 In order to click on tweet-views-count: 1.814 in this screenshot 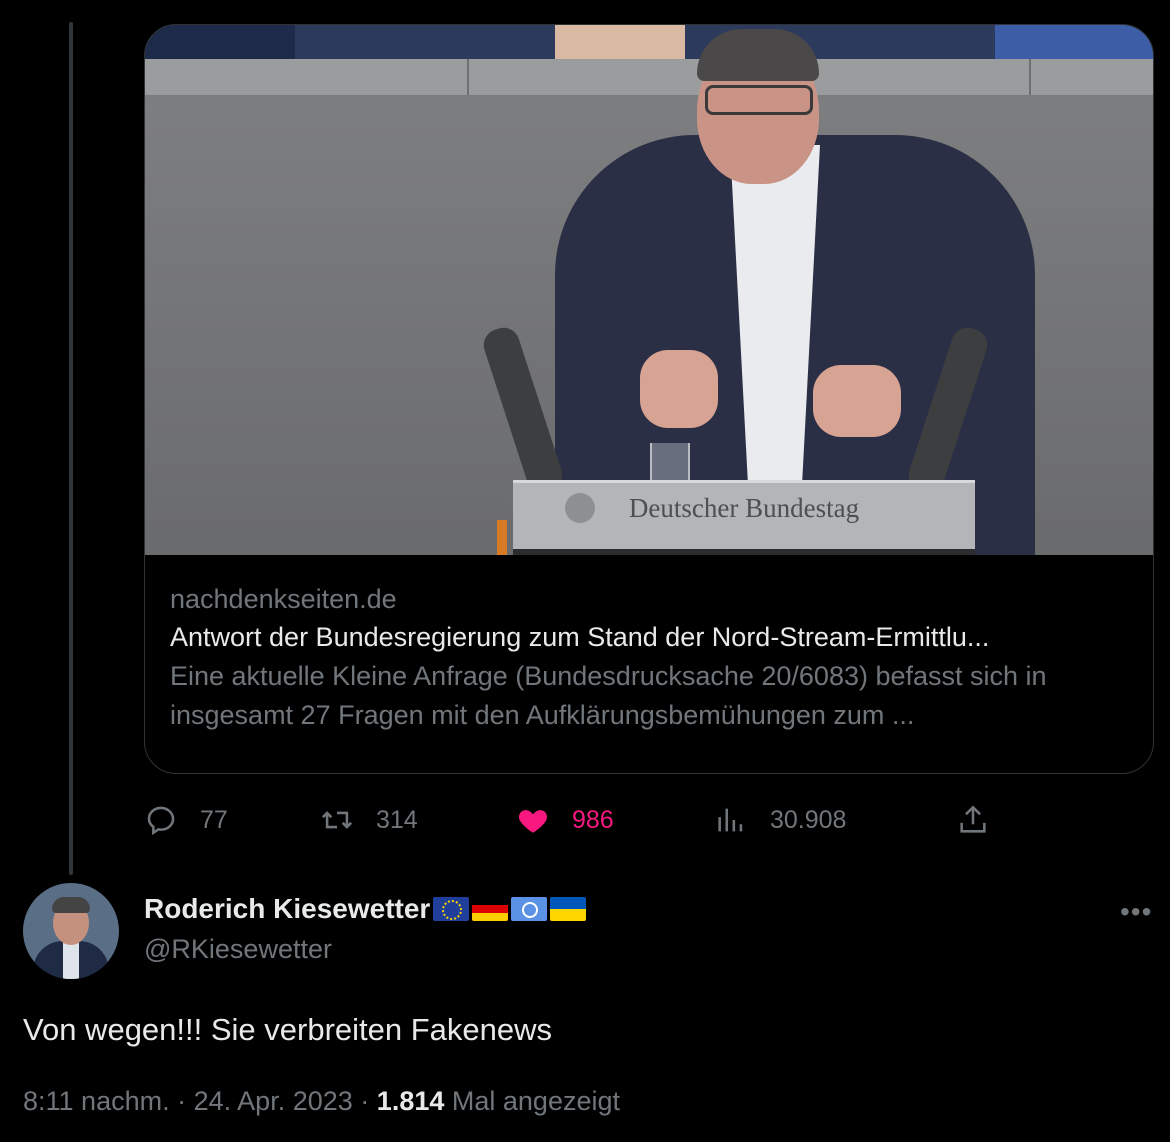, I will do `click(410, 1101)`.